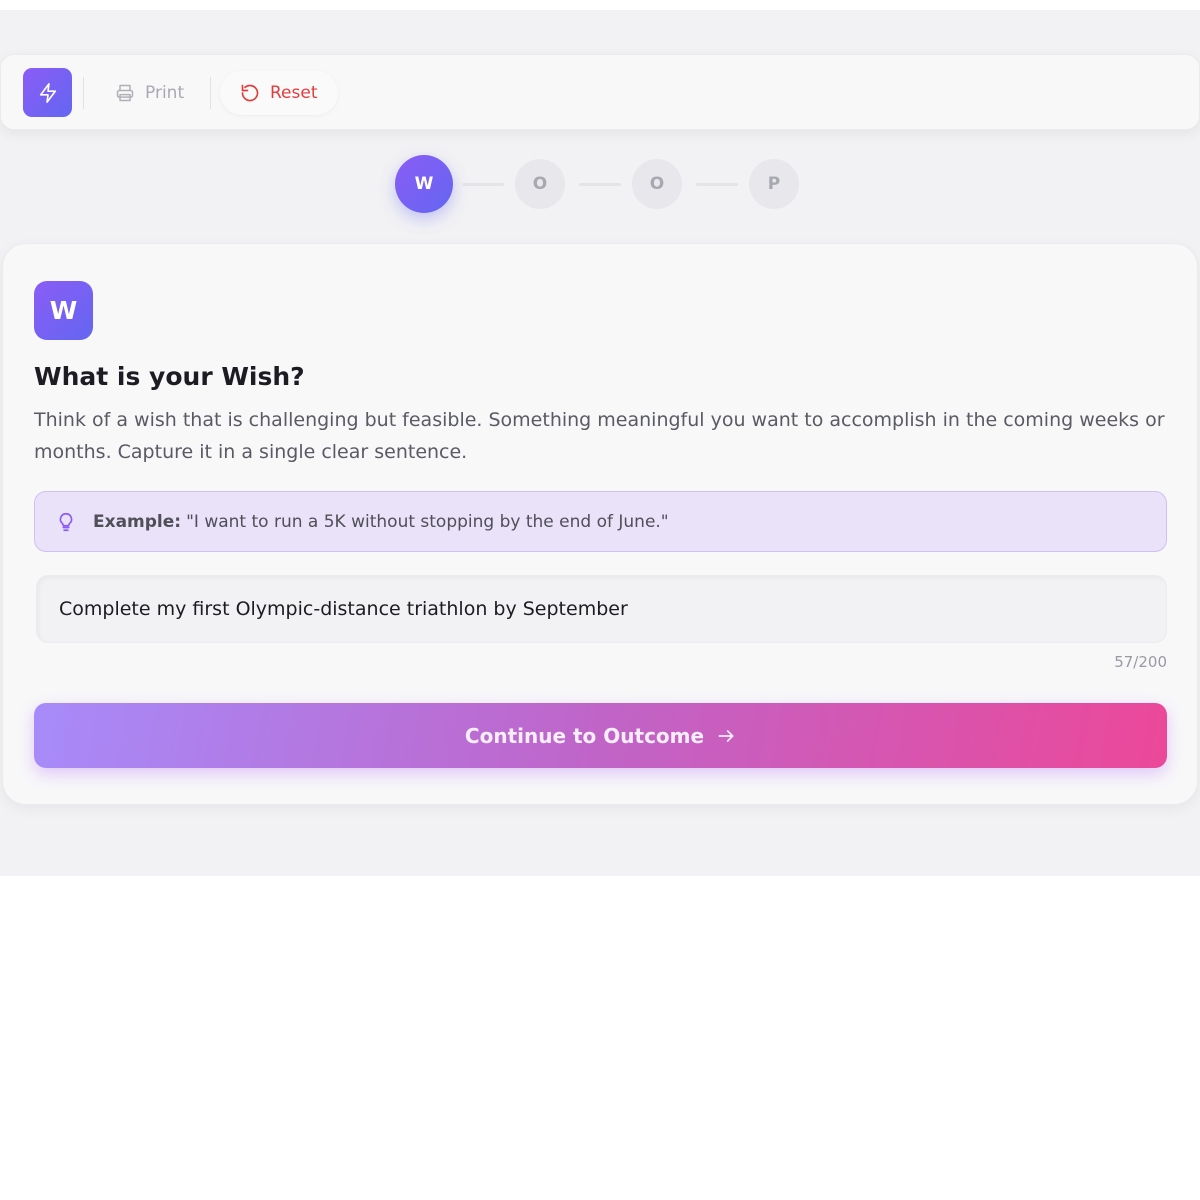 The height and width of the screenshot is (1200, 1200). What do you see at coordinates (601, 609) in the screenshot?
I see `wish-input` at bounding box center [601, 609].